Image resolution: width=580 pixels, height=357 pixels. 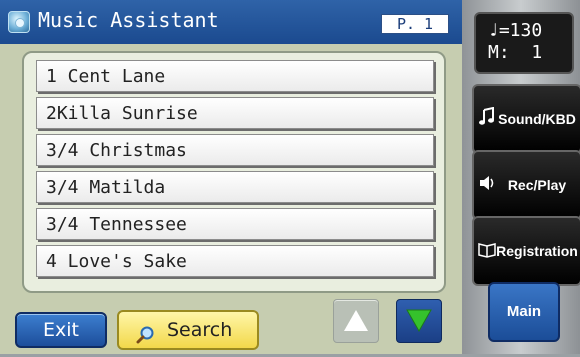 I want to click on song-item: 1 Cent Lane, so click(x=235, y=76).